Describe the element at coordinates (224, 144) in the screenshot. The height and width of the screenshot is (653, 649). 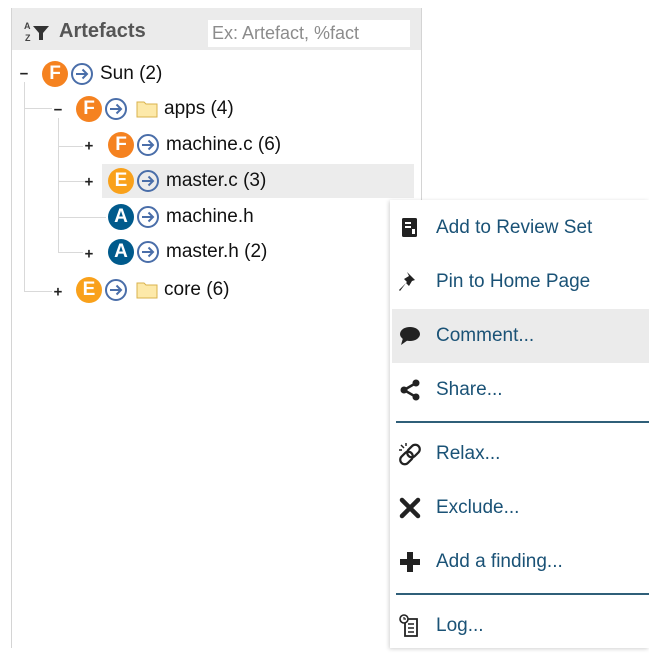
I see `node-label: machine.c (6)` at that location.